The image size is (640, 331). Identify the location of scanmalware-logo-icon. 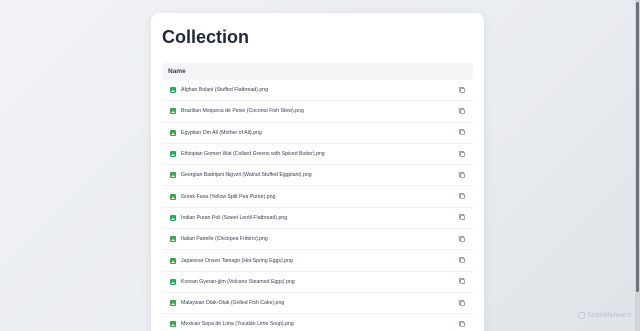
(581, 315).